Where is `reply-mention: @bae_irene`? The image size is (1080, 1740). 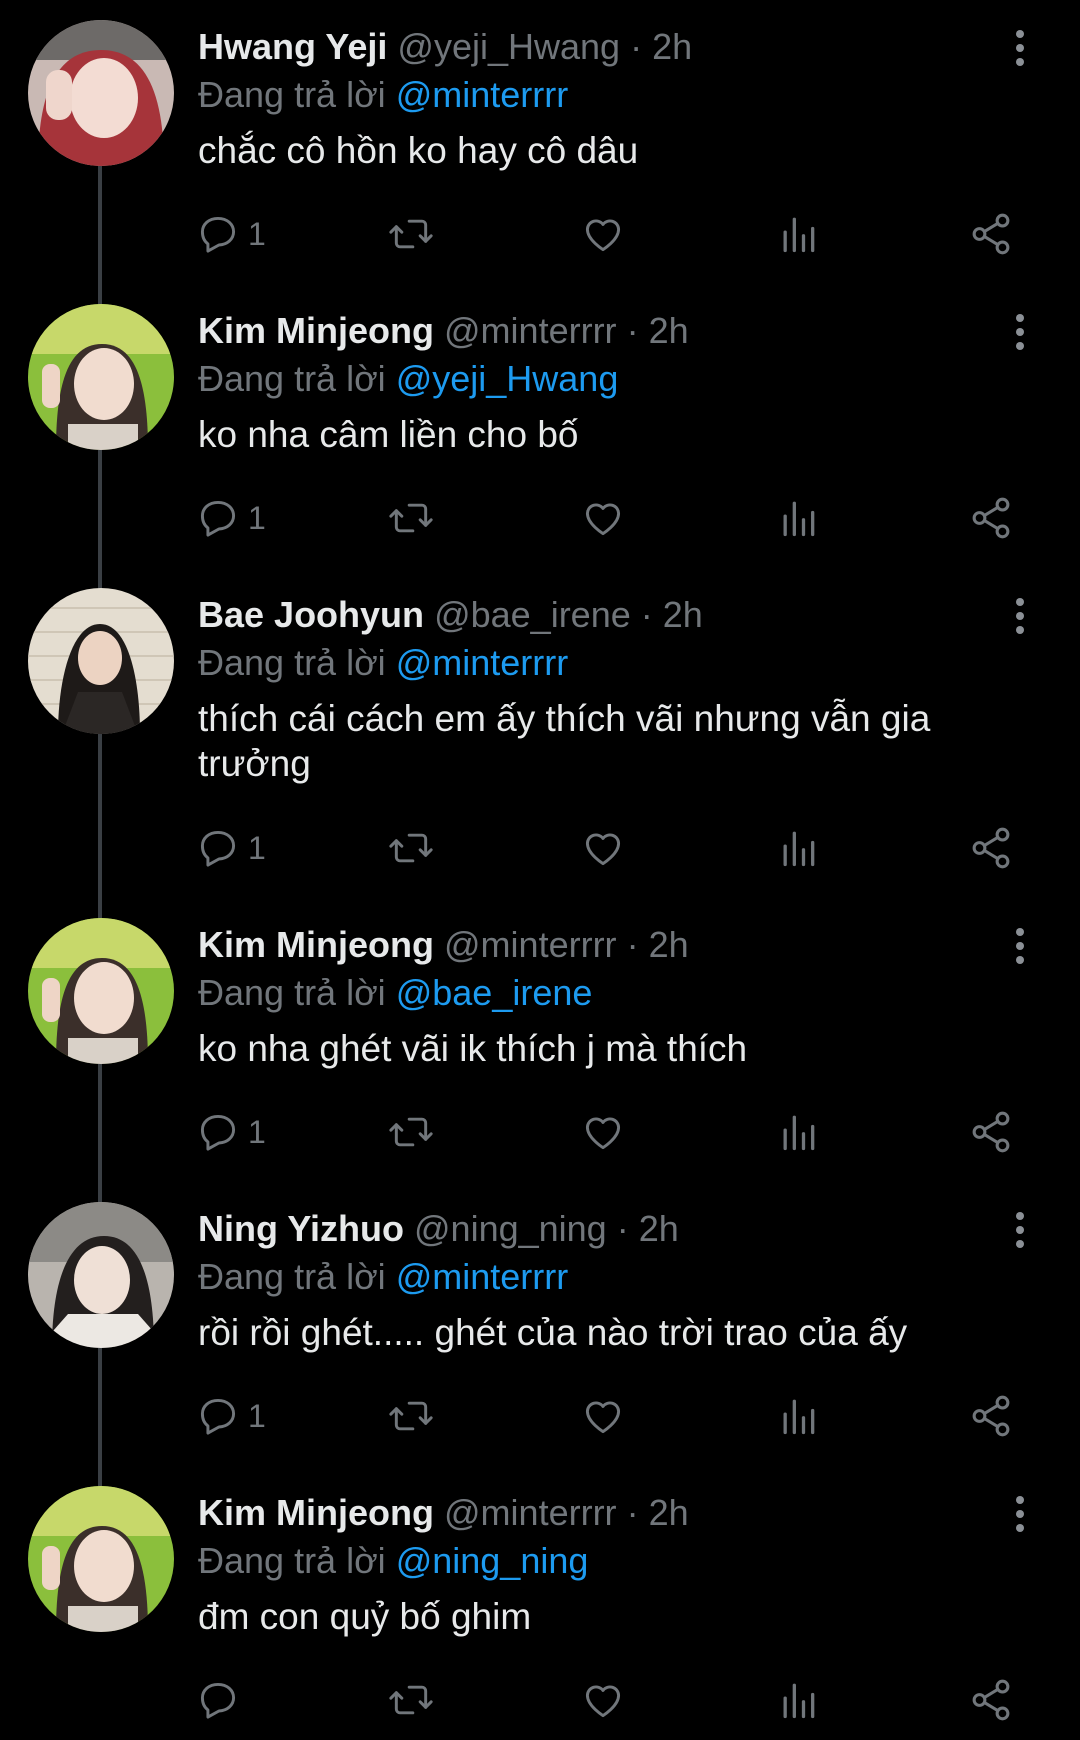 reply-mention: @bae_irene is located at coordinates (494, 992).